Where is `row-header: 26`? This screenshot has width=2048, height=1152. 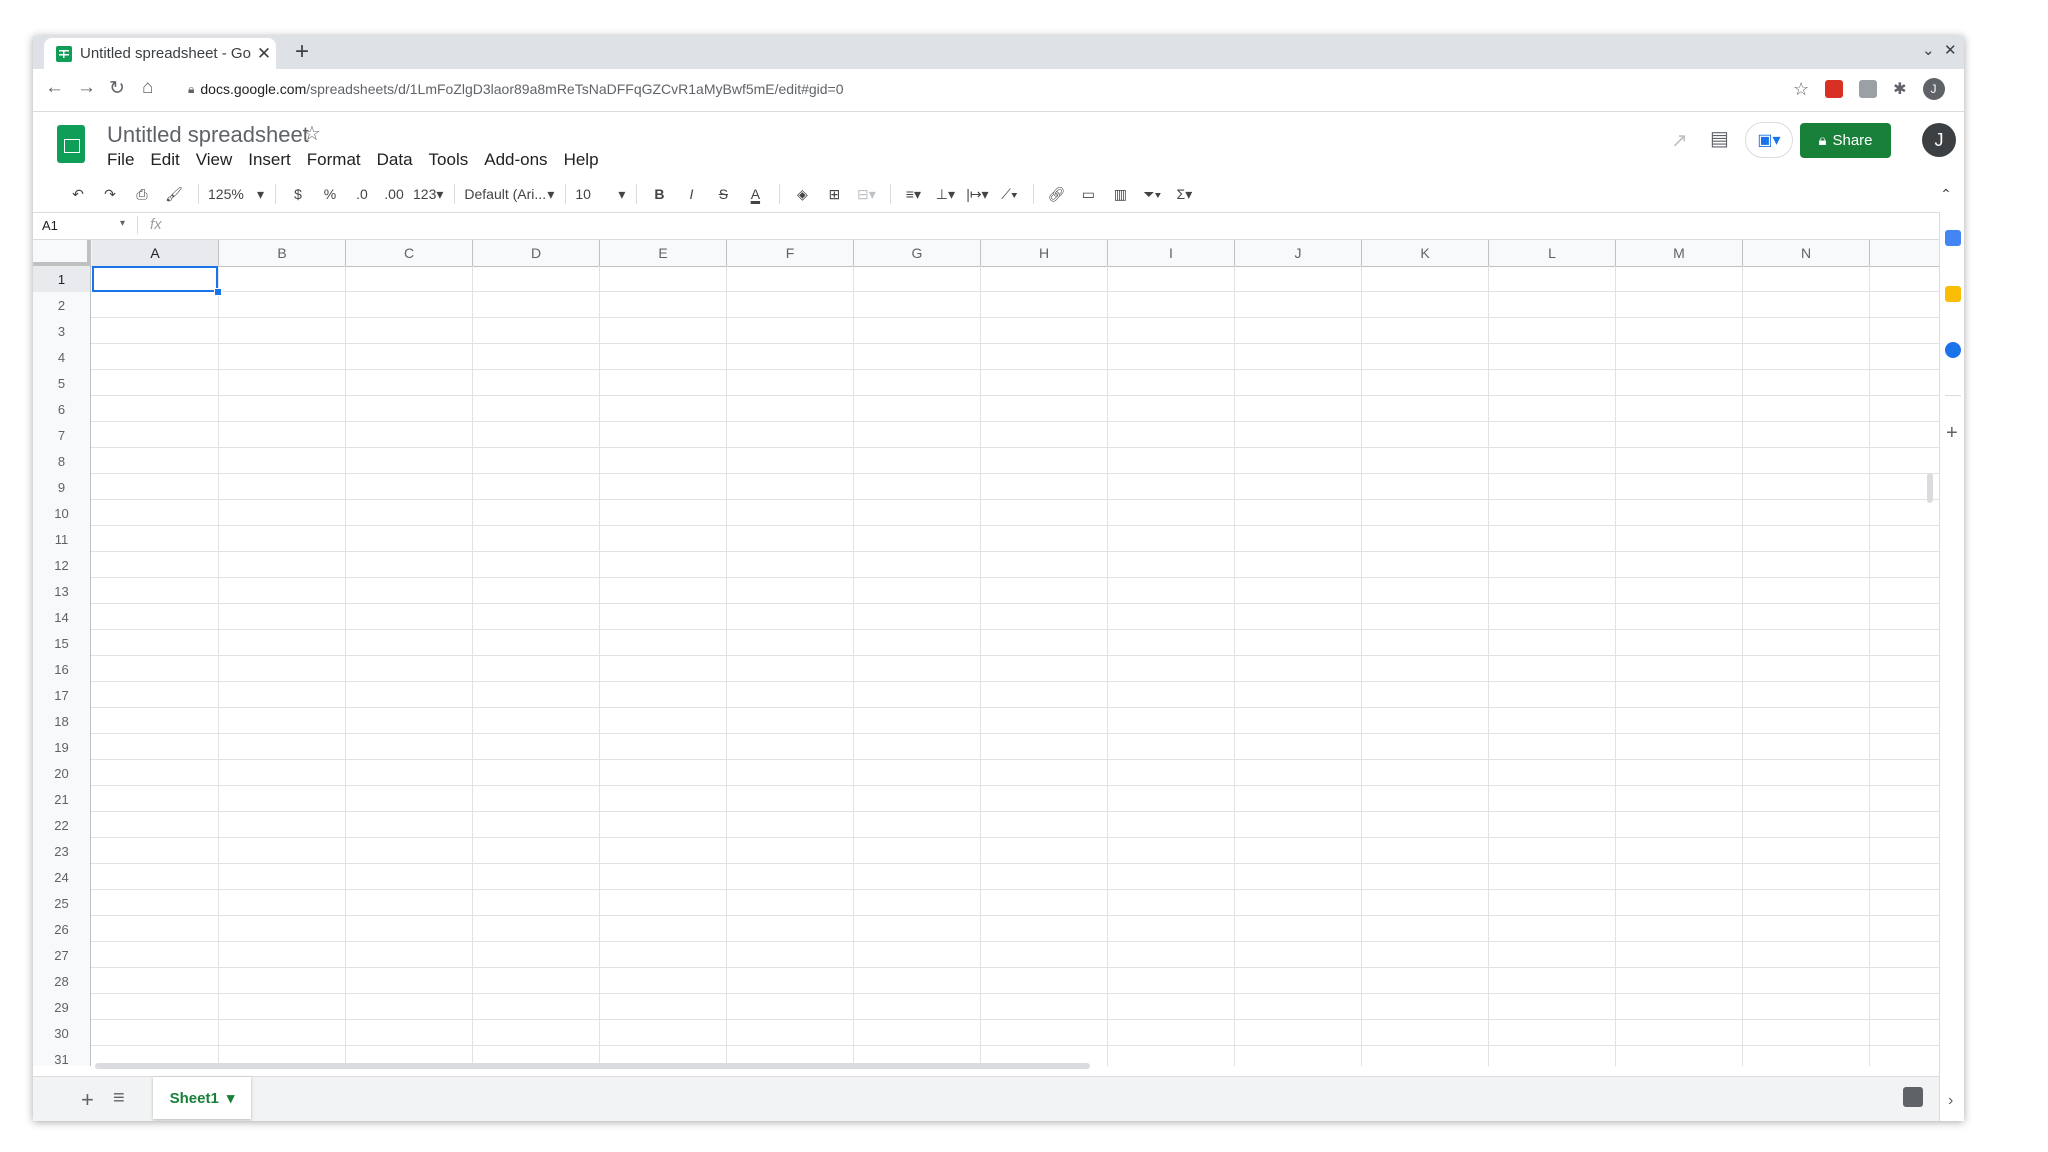 row-header: 26 is located at coordinates (62, 929).